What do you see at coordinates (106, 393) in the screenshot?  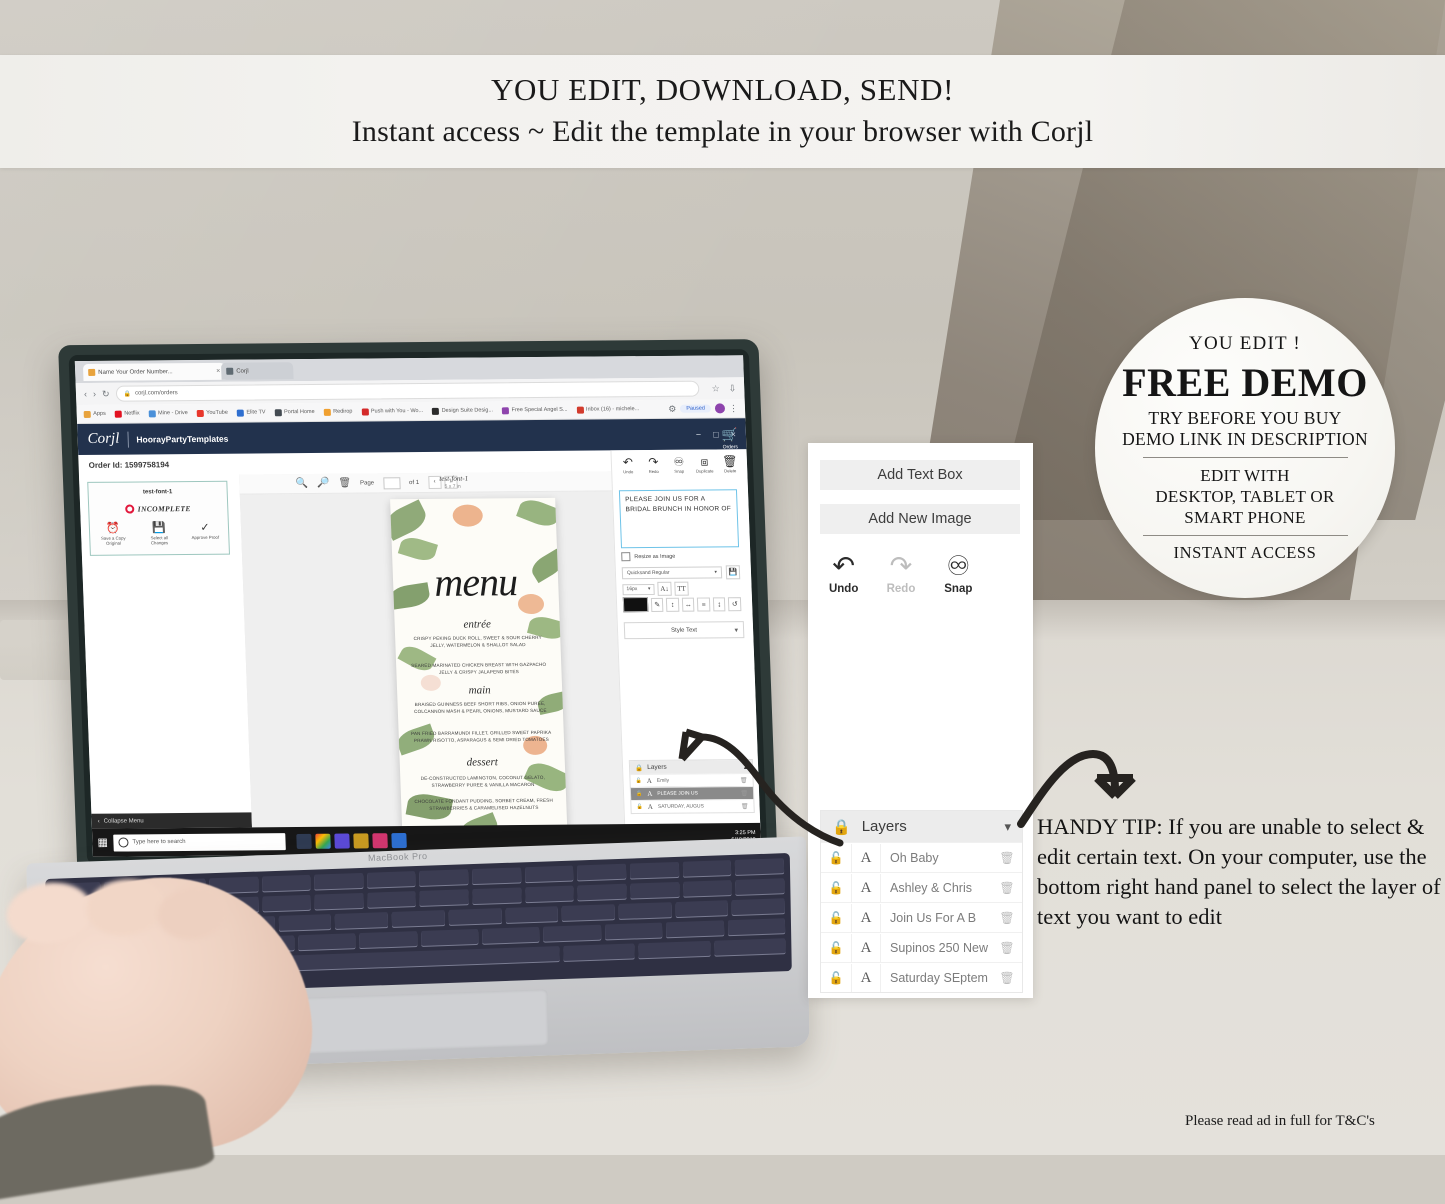 I see `reload-icon: ↻` at bounding box center [106, 393].